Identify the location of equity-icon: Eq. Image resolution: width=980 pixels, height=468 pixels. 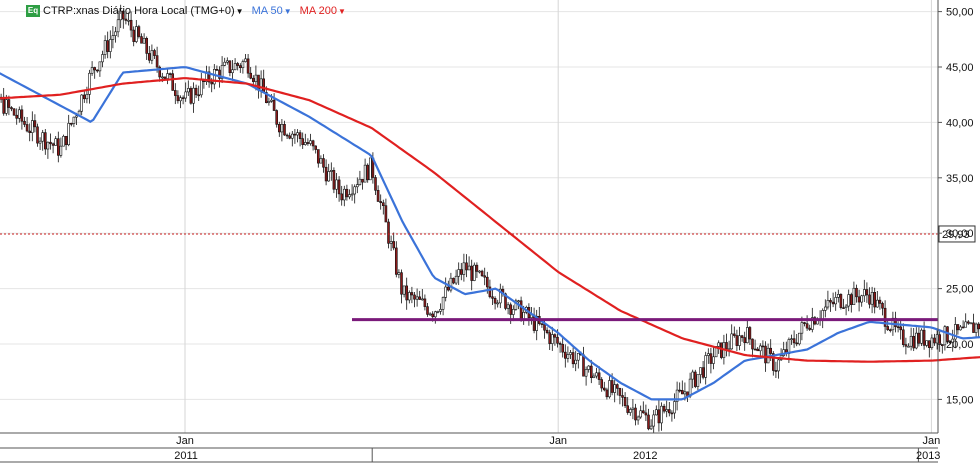
(33, 11).